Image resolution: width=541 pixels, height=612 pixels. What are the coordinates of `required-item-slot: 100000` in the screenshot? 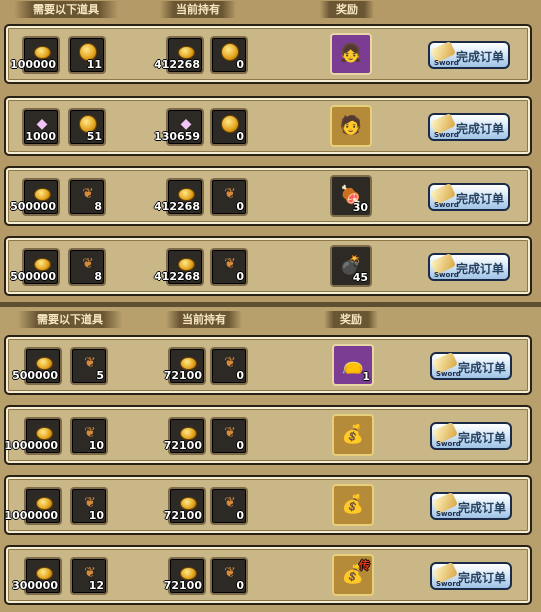 It's located at (35, 55).